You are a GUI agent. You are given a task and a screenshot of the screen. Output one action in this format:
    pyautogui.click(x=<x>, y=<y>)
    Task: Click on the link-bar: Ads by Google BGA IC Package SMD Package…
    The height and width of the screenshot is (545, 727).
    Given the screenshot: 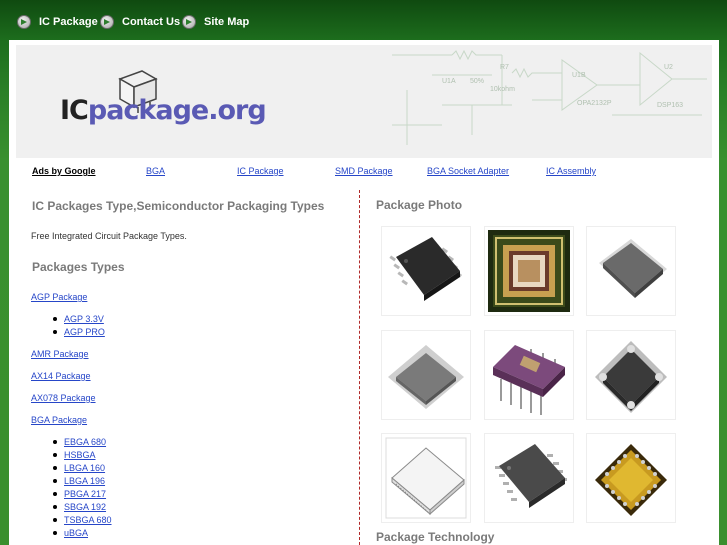 What is the action you would take?
    pyautogui.click(x=364, y=171)
    